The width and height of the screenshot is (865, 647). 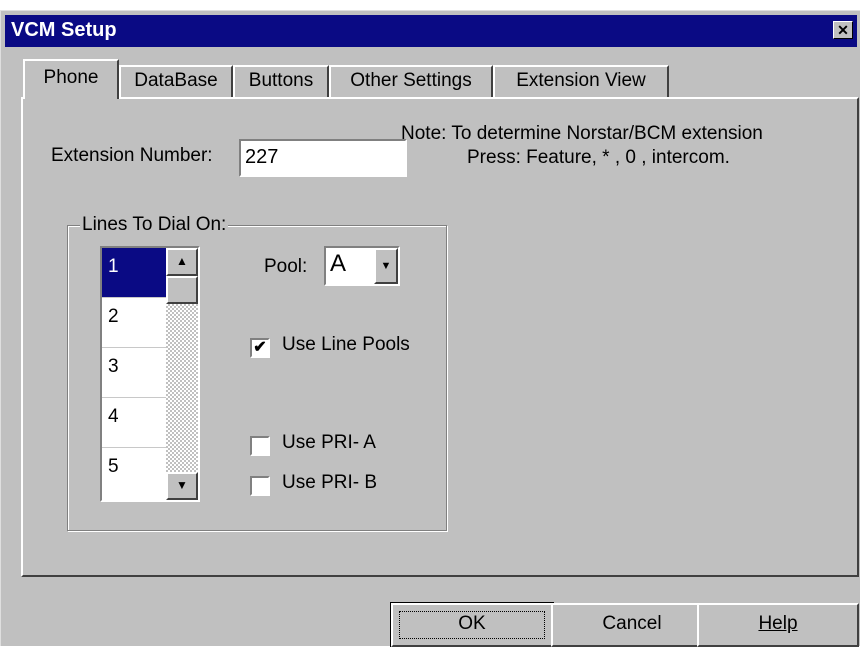 I want to click on lines-scrollbar: ▲ ▼, so click(x=182, y=374).